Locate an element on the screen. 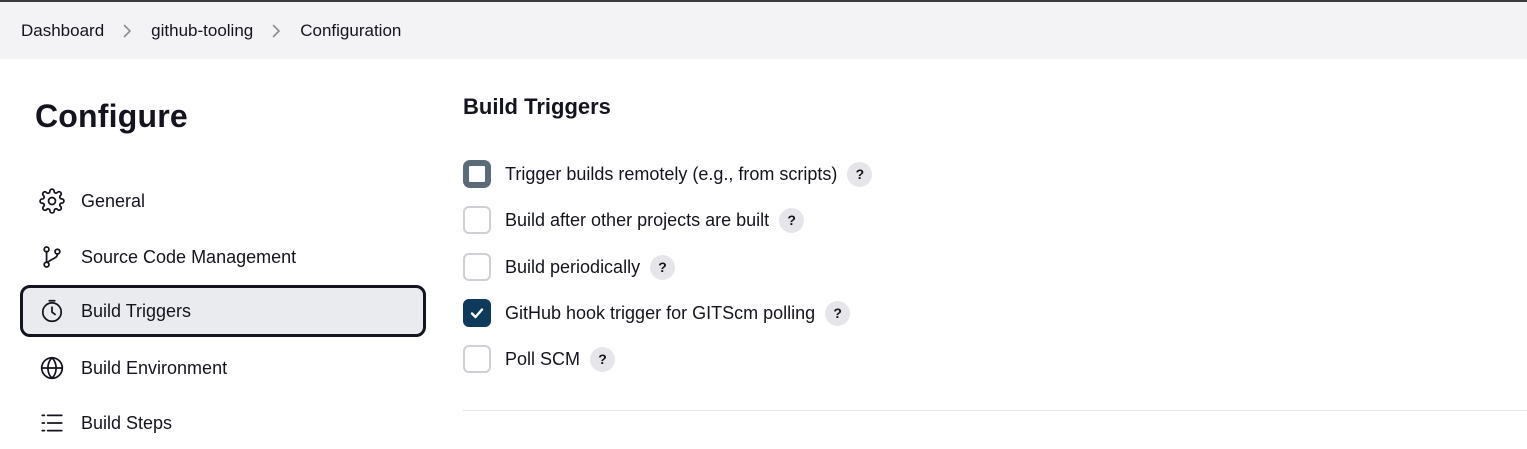 The height and width of the screenshot is (449, 1527). gear-icon is located at coordinates (52, 201).